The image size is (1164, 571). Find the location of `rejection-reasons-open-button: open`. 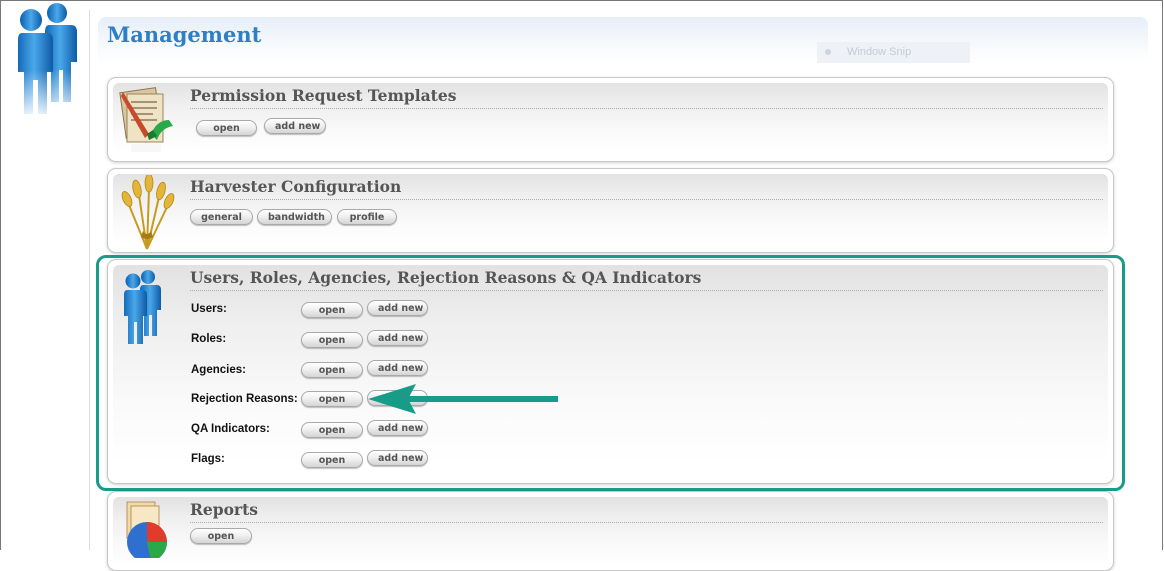

rejection-reasons-open-button: open is located at coordinates (332, 399).